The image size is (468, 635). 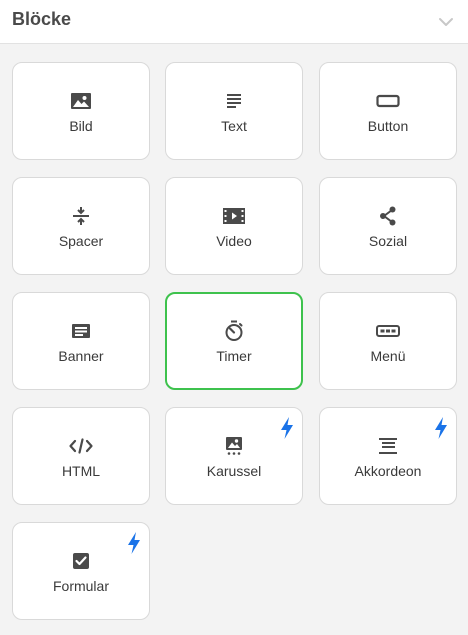 I want to click on block-tile-menu: Menü, so click(x=388, y=341).